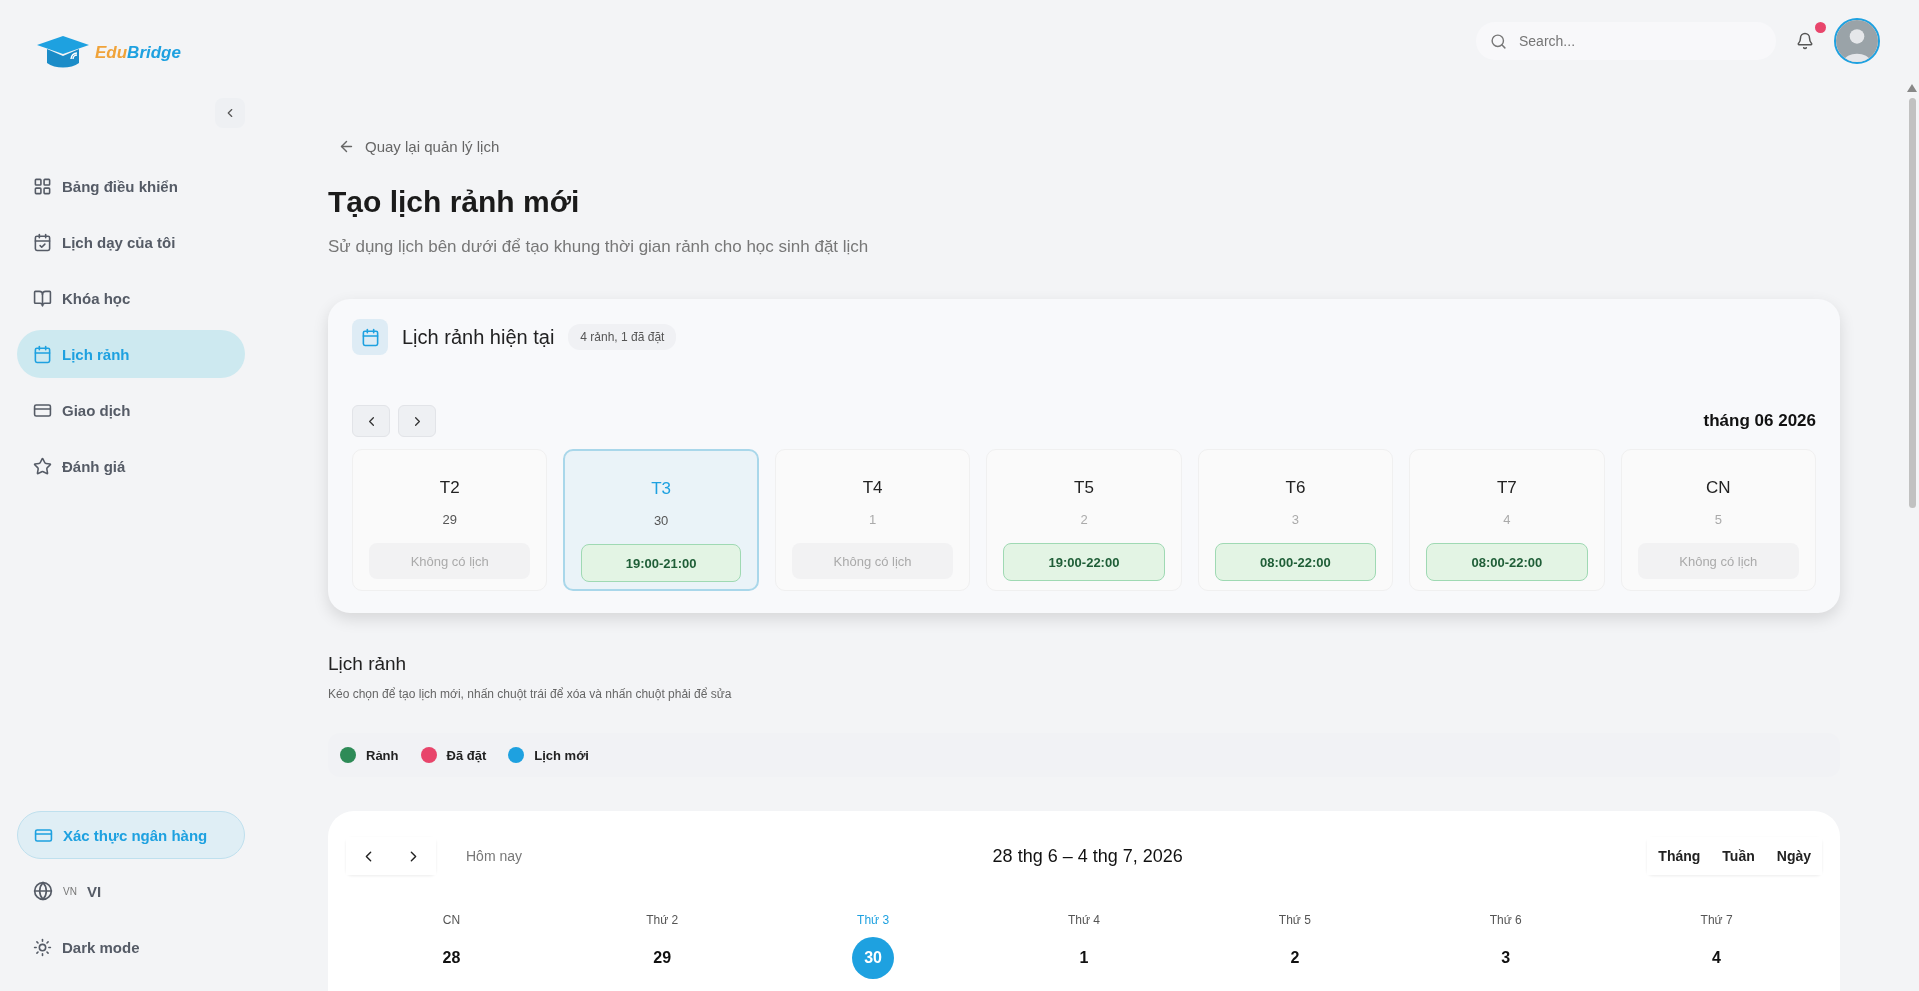 The height and width of the screenshot is (991, 1919). Describe the element at coordinates (1738, 856) in the screenshot. I see `view-tab: Tuần` at that location.